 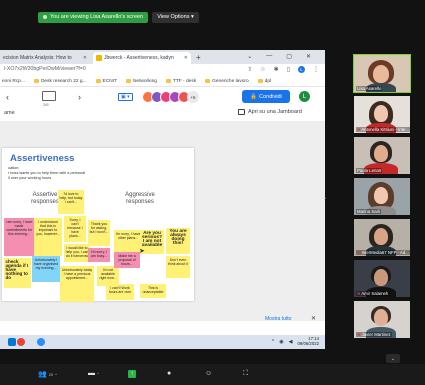 I want to click on sticky-note: This is unacceptable, so click(x=153, y=291).